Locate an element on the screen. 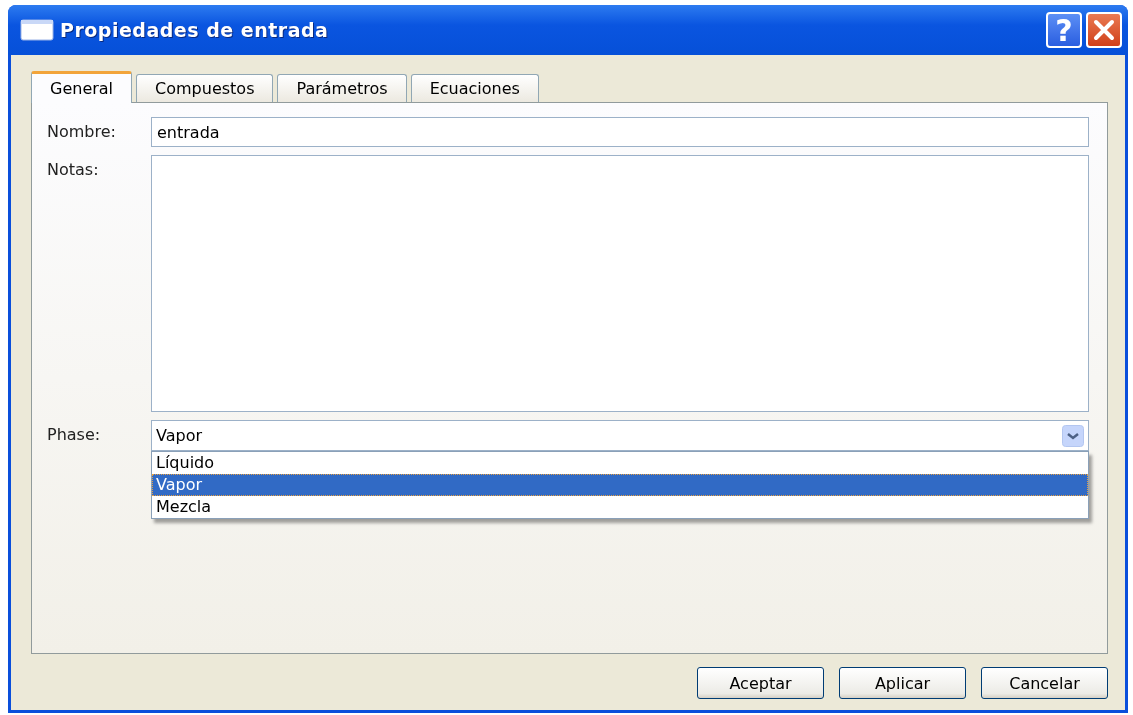 The width and height of the screenshot is (1133, 715). close-icon is located at coordinates (1104, 30).